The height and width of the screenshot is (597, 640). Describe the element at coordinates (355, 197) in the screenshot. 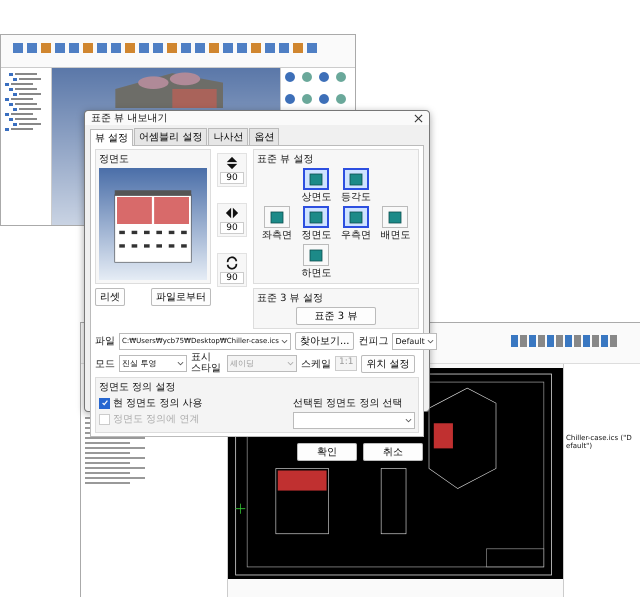

I see `view-label: 등각도` at that location.